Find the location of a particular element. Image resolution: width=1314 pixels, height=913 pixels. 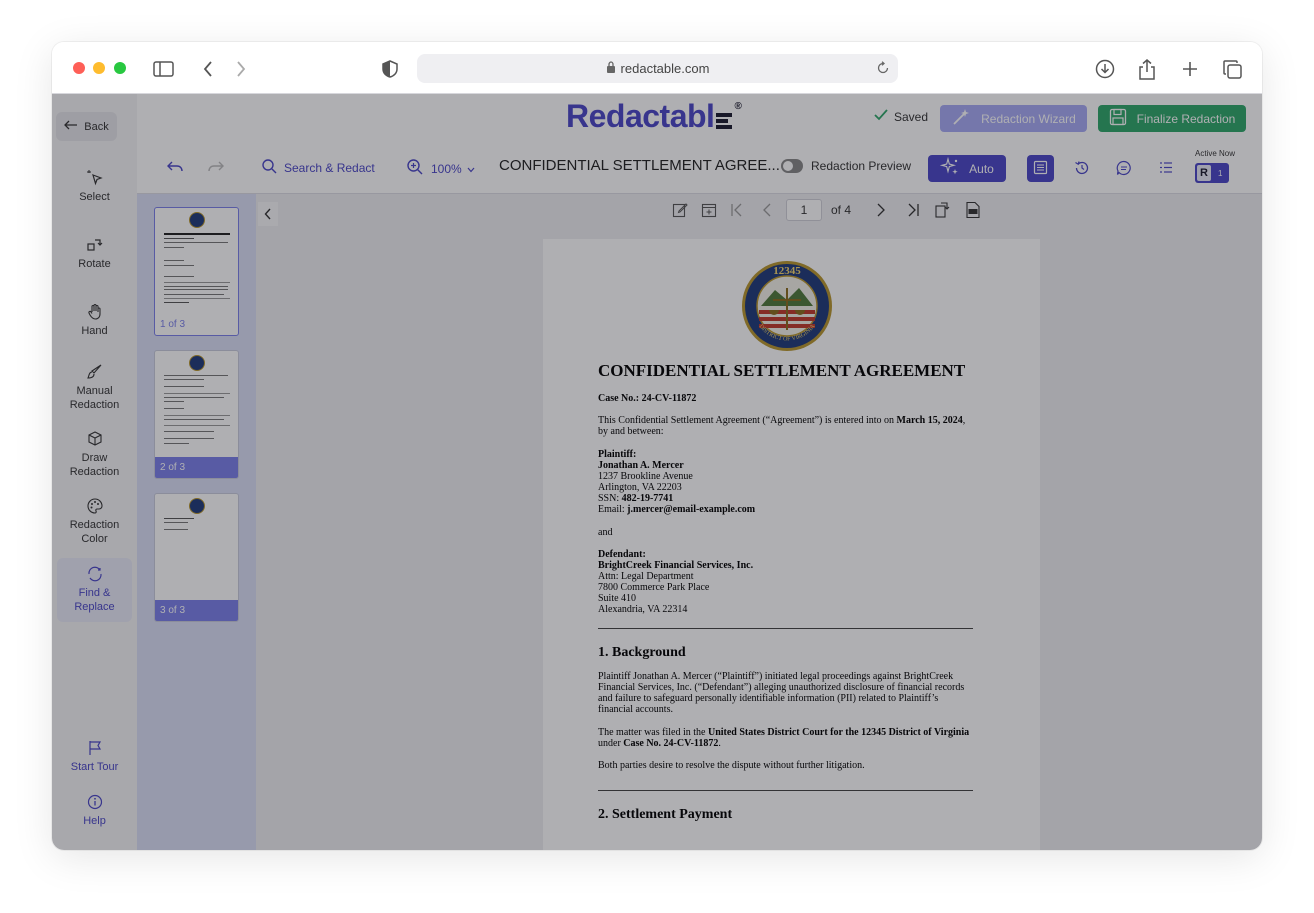

shield-icon is located at coordinates (390, 69).